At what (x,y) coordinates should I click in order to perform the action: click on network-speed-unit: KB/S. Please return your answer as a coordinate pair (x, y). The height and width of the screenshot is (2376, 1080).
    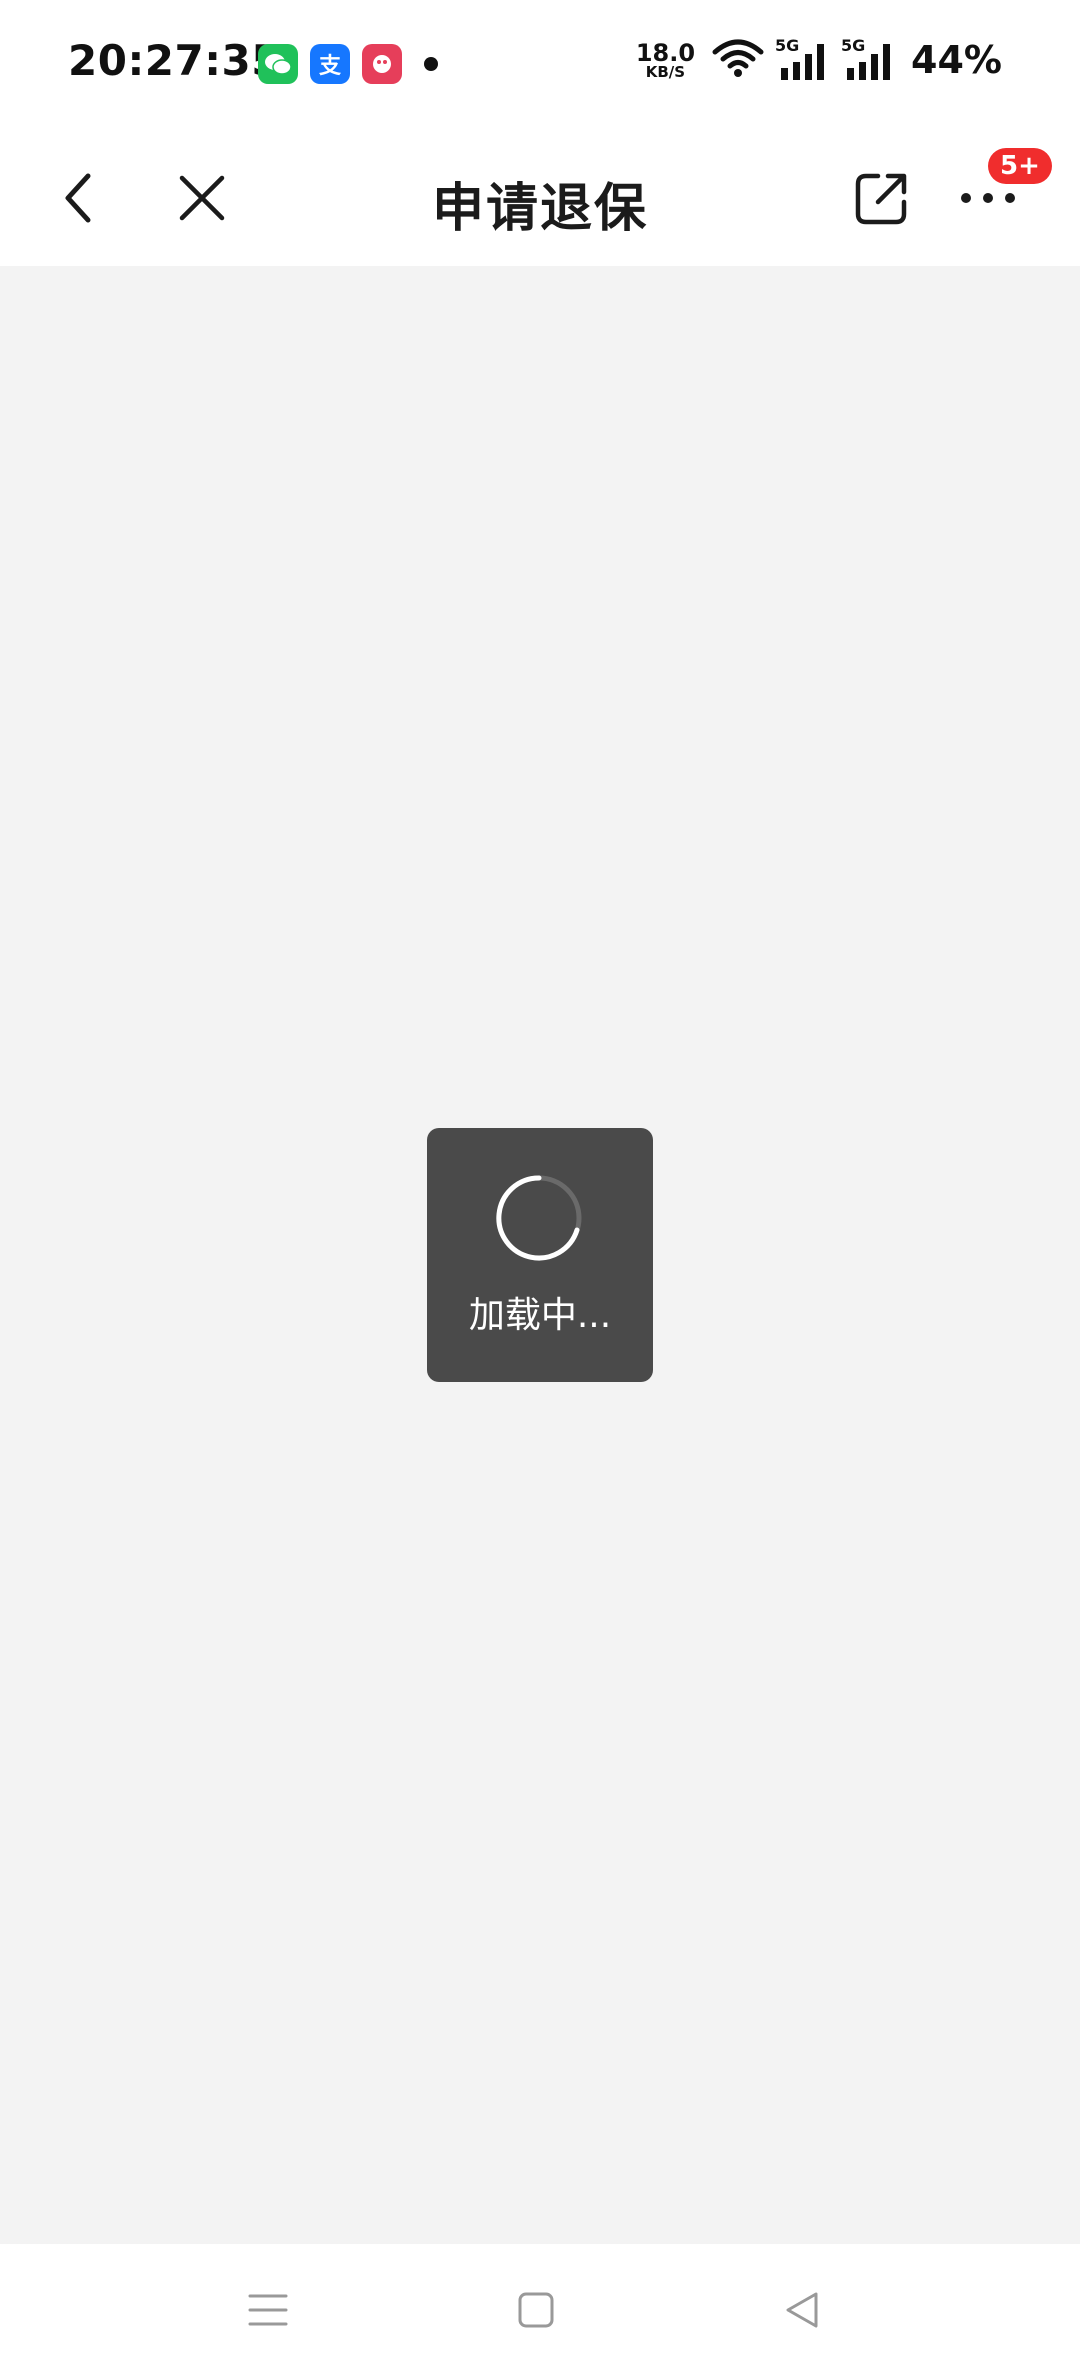
    Looking at the image, I should click on (665, 71).